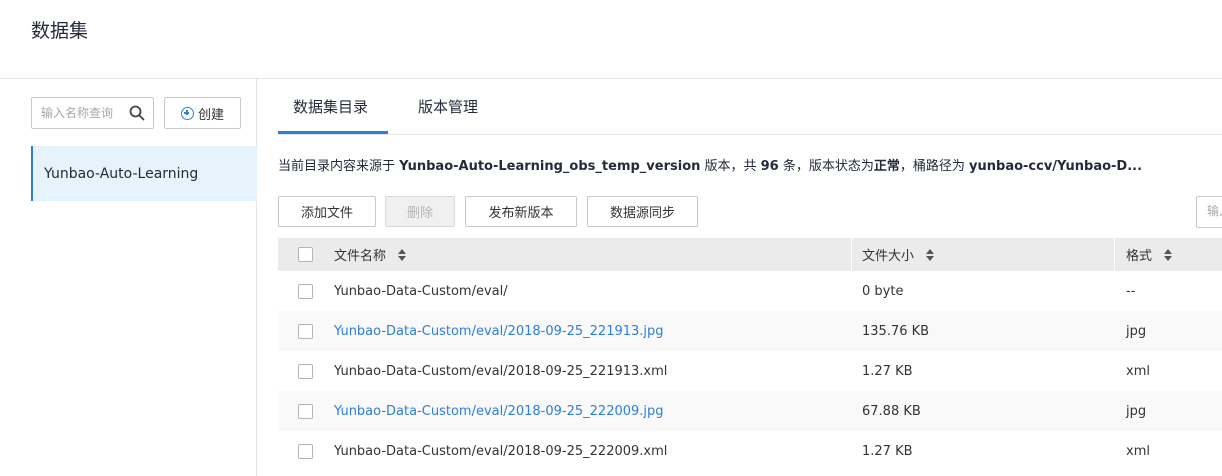 The height and width of the screenshot is (476, 1222). I want to click on column-header-size: 文件大小, so click(898, 254).